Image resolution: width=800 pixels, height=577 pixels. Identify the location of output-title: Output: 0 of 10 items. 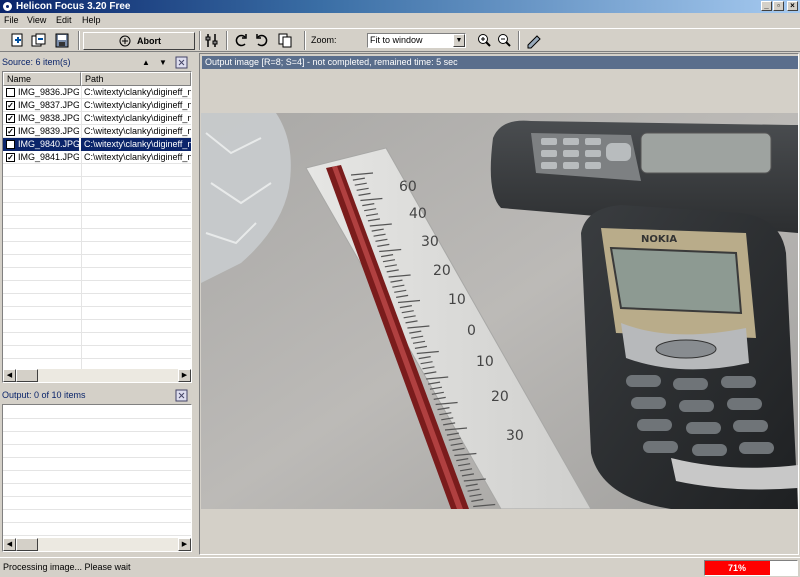
(44, 395).